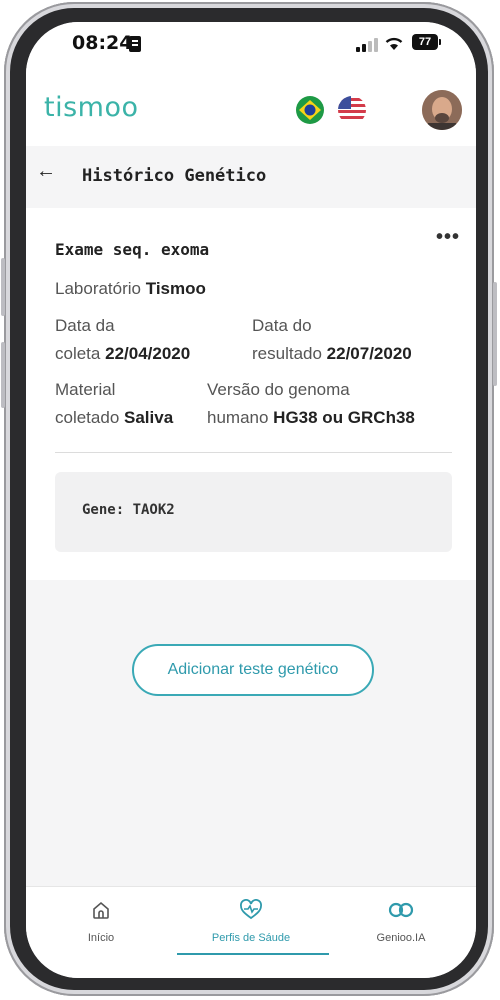 The height and width of the screenshot is (1000, 500). I want to click on more-horizontal-icon: •••, so click(448, 237).